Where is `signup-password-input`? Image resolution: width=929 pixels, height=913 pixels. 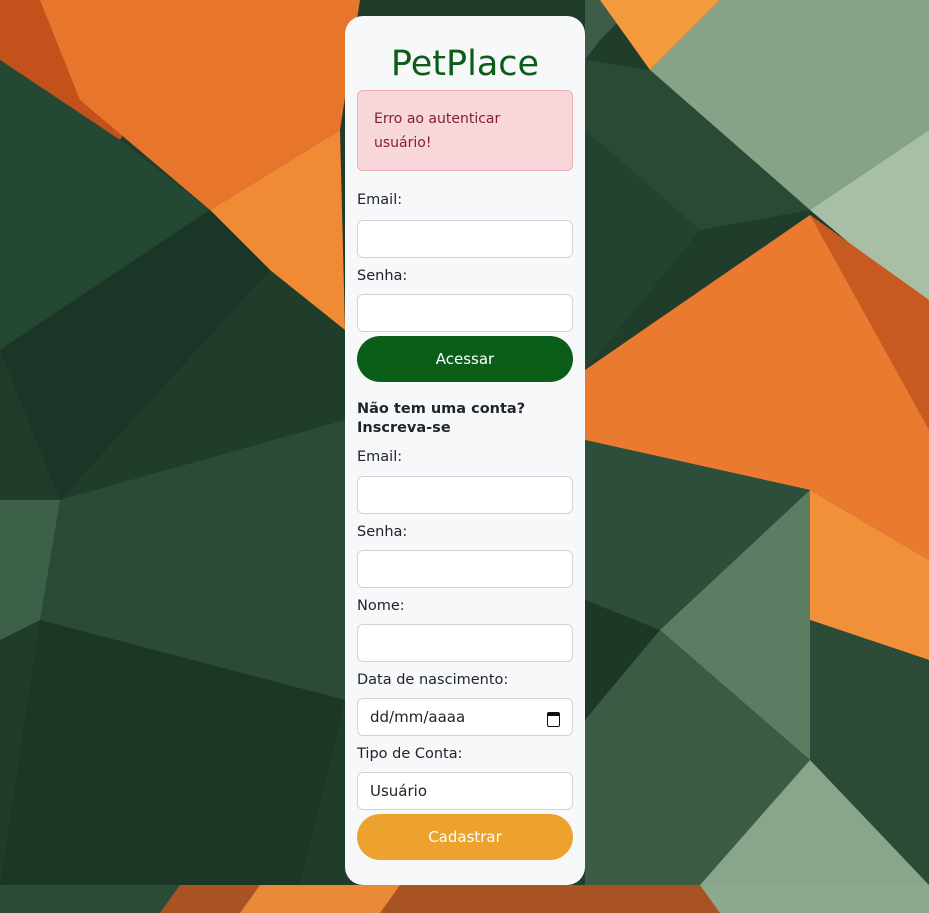
signup-password-input is located at coordinates (465, 569).